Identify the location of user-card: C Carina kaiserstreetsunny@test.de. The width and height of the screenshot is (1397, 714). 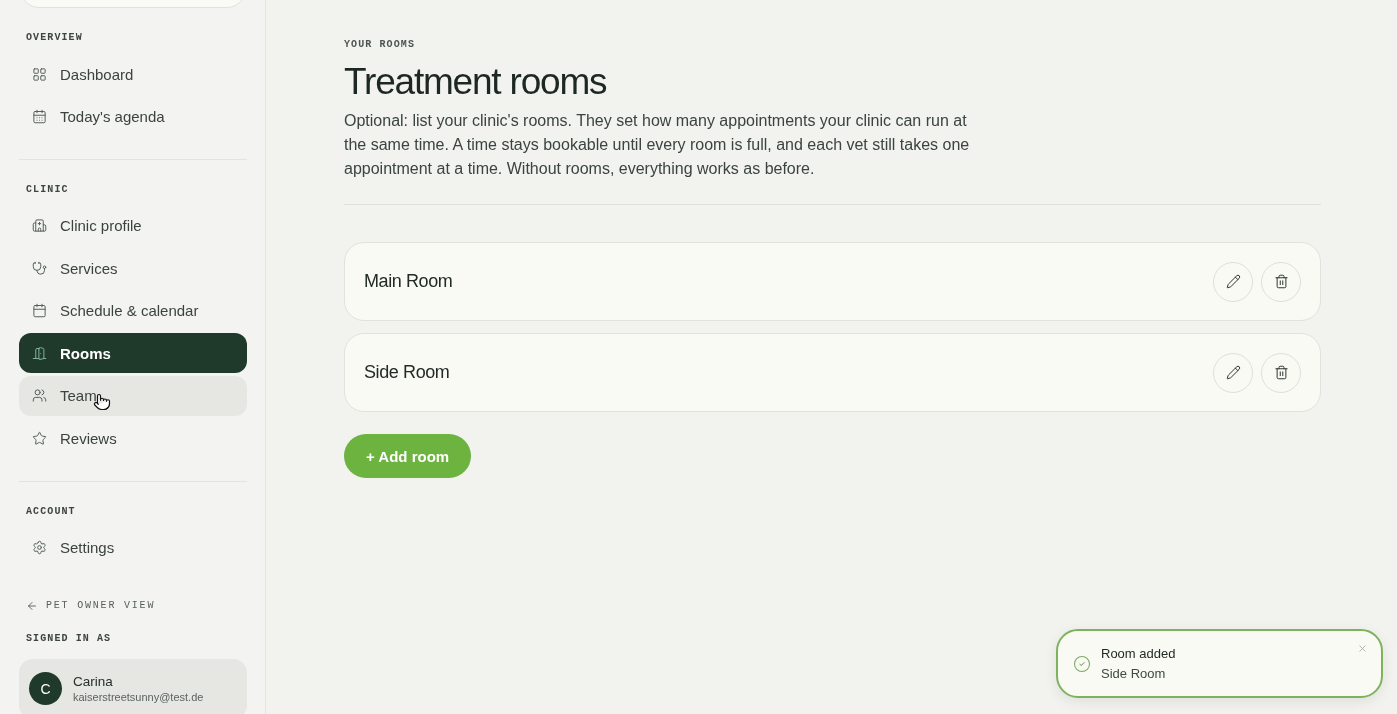
(133, 686).